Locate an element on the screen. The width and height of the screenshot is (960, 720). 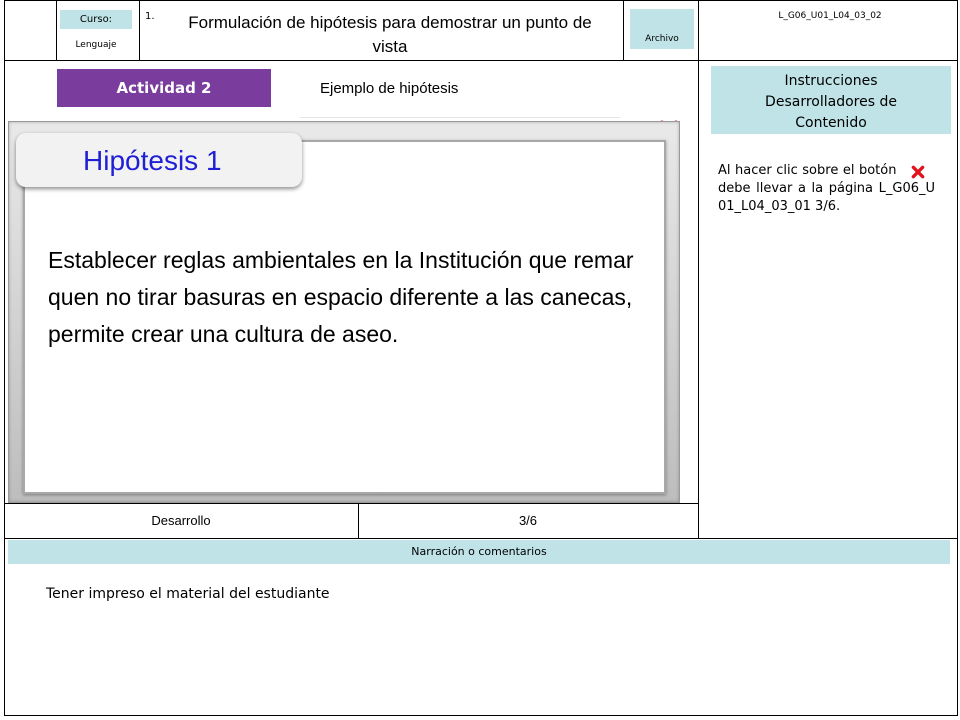
outer-border-top is located at coordinates (481, 0).